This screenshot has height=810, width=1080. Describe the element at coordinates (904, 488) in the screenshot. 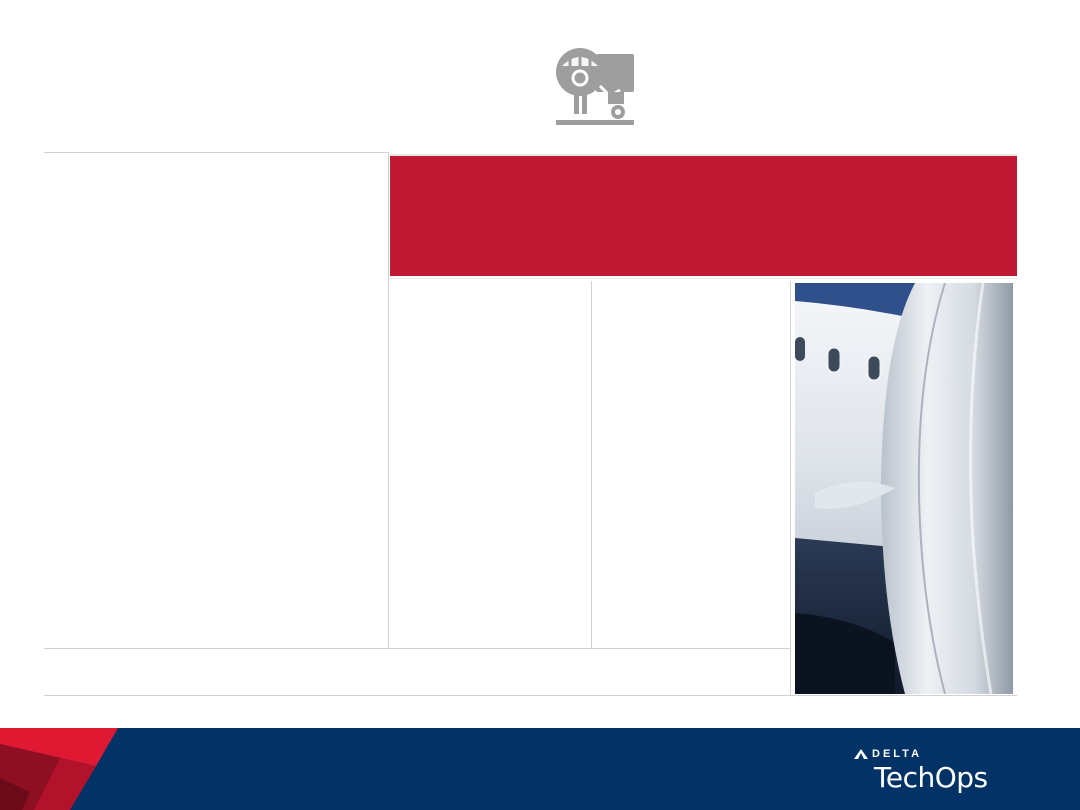

I see `aircraft-engine-photo` at that location.